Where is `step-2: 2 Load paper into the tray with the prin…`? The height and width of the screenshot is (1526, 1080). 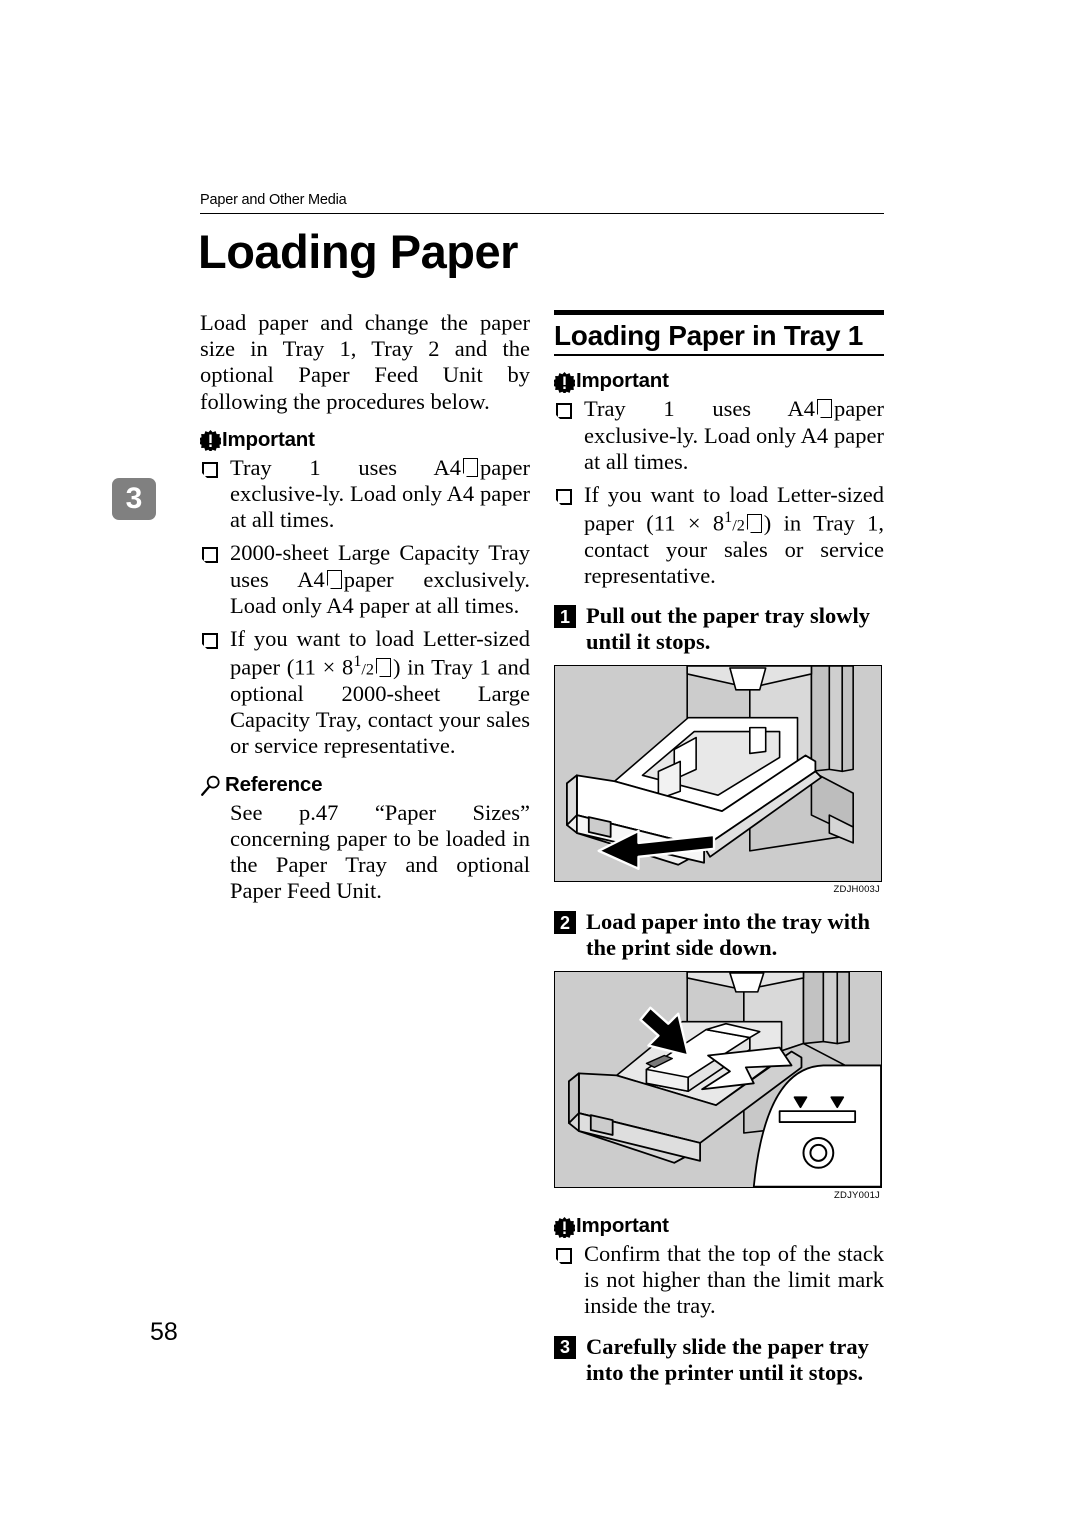
step-2: 2 Load paper into the tray with the prin… is located at coordinates (719, 935).